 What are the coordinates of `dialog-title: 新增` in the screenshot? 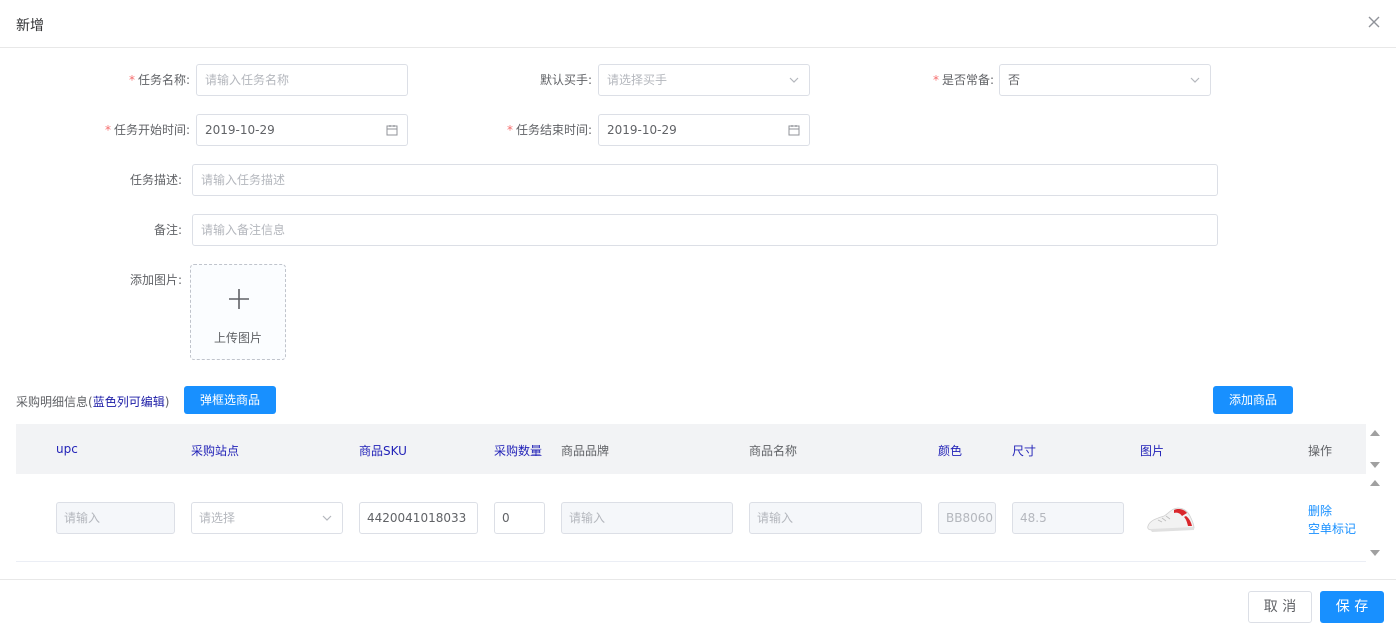 It's located at (30, 26).